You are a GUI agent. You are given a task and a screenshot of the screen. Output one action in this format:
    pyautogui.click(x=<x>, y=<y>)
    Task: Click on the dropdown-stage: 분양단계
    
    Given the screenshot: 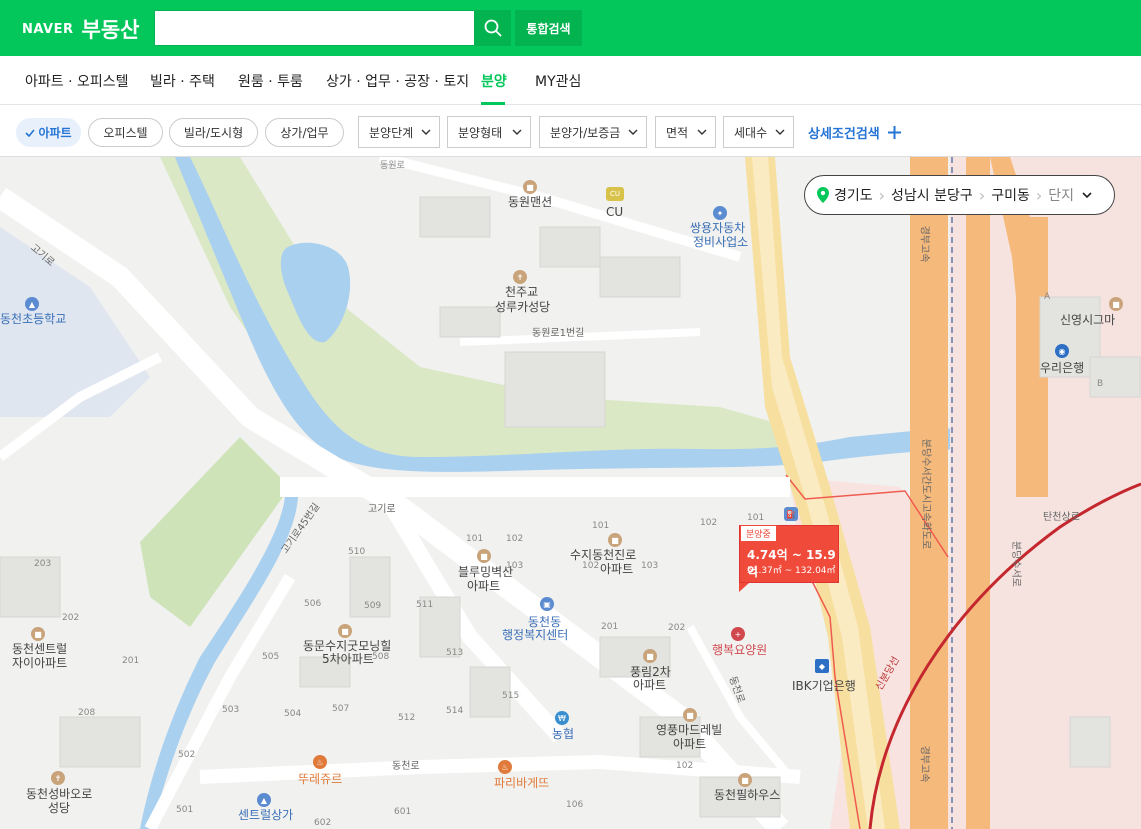 What is the action you would take?
    pyautogui.click(x=399, y=132)
    